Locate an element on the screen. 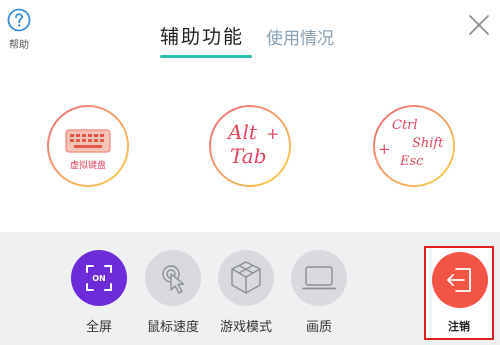 This screenshot has width=500, height=345. logout-highlight-box: 注销 is located at coordinates (459, 293).